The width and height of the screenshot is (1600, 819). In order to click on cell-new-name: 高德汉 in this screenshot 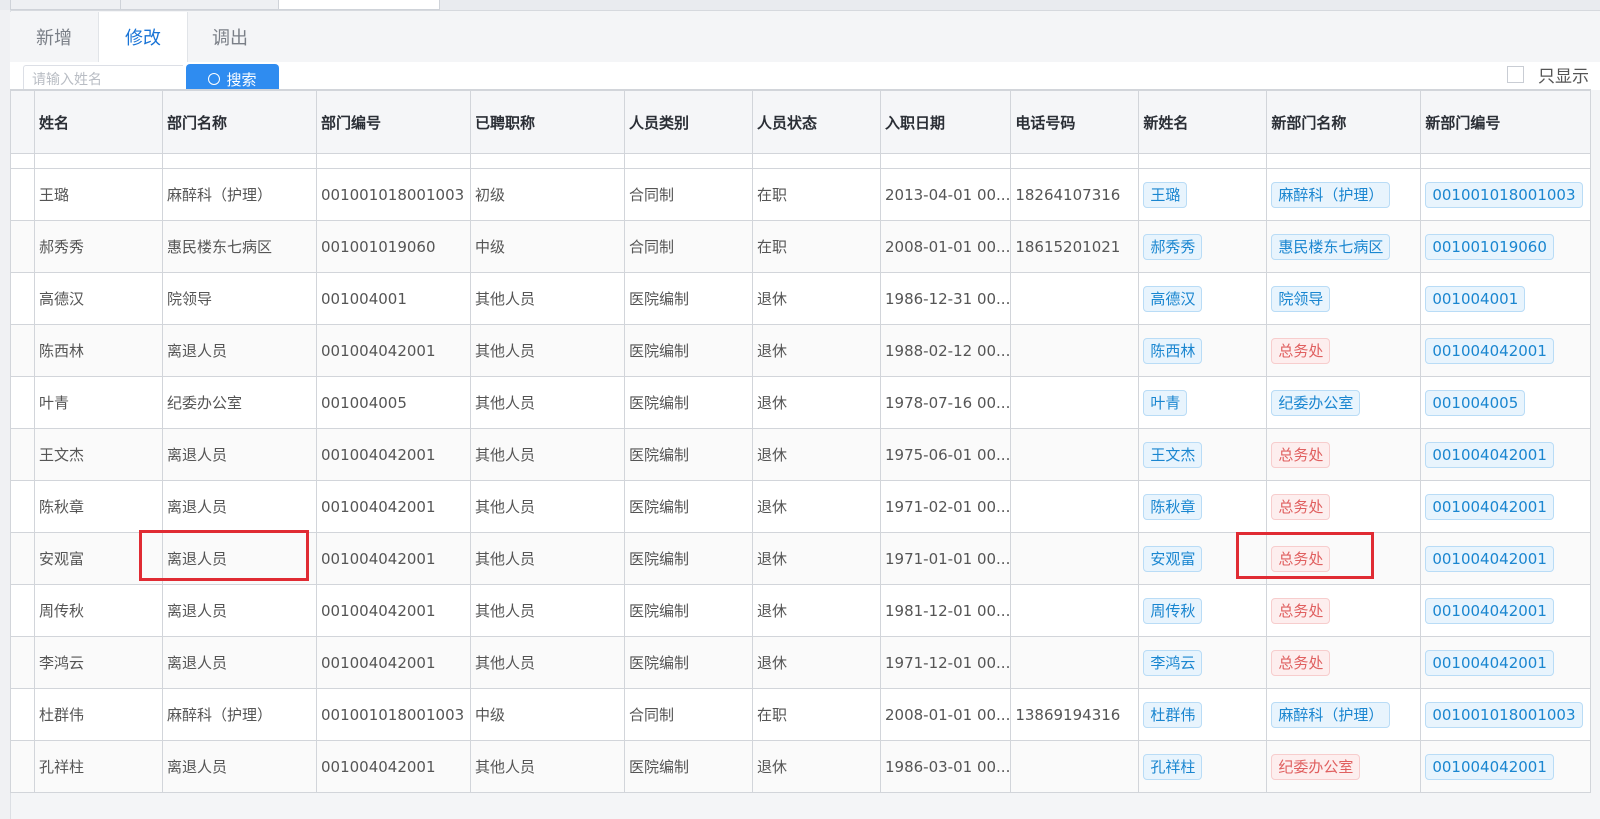, I will do `click(1203, 298)`.